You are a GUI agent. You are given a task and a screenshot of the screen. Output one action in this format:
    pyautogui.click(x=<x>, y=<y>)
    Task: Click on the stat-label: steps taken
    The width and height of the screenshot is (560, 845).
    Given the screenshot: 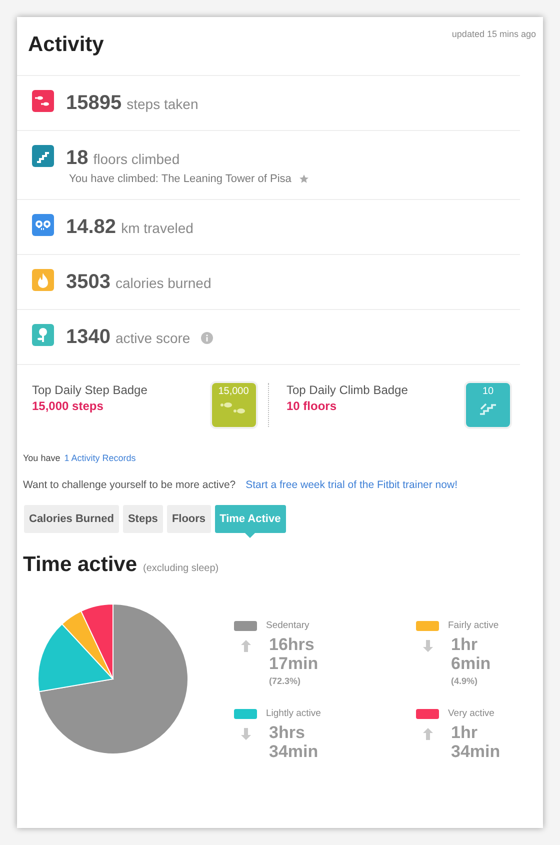 What is the action you would take?
    pyautogui.click(x=162, y=104)
    